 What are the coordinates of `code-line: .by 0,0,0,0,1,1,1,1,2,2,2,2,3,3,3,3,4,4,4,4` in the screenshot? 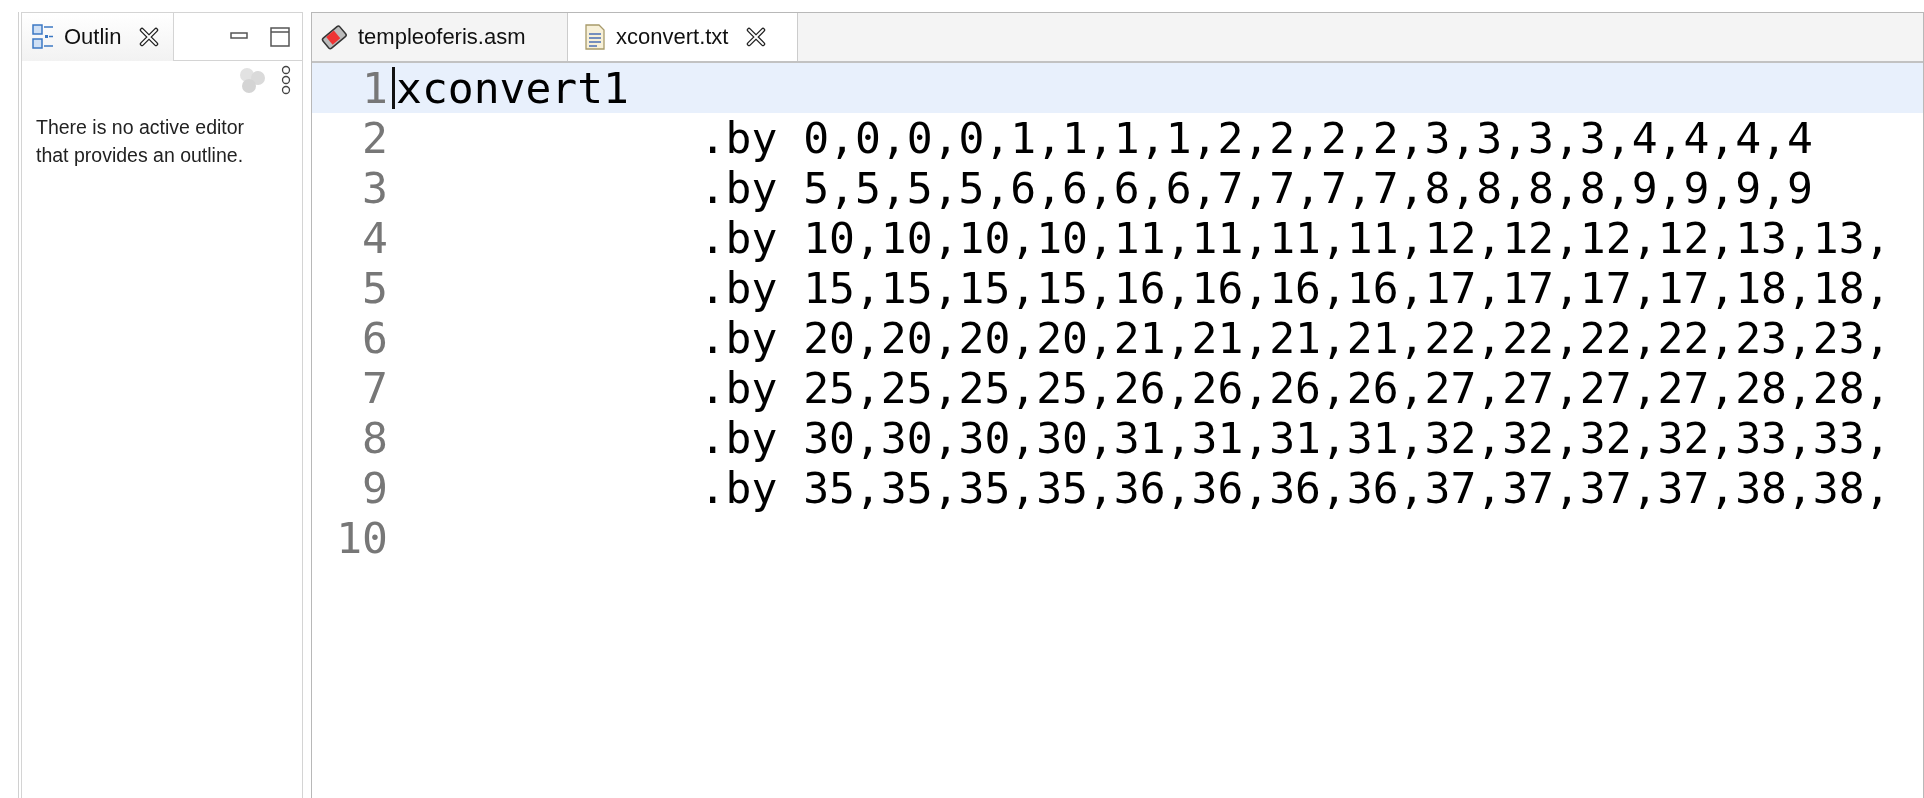 It's located at (1255, 138).